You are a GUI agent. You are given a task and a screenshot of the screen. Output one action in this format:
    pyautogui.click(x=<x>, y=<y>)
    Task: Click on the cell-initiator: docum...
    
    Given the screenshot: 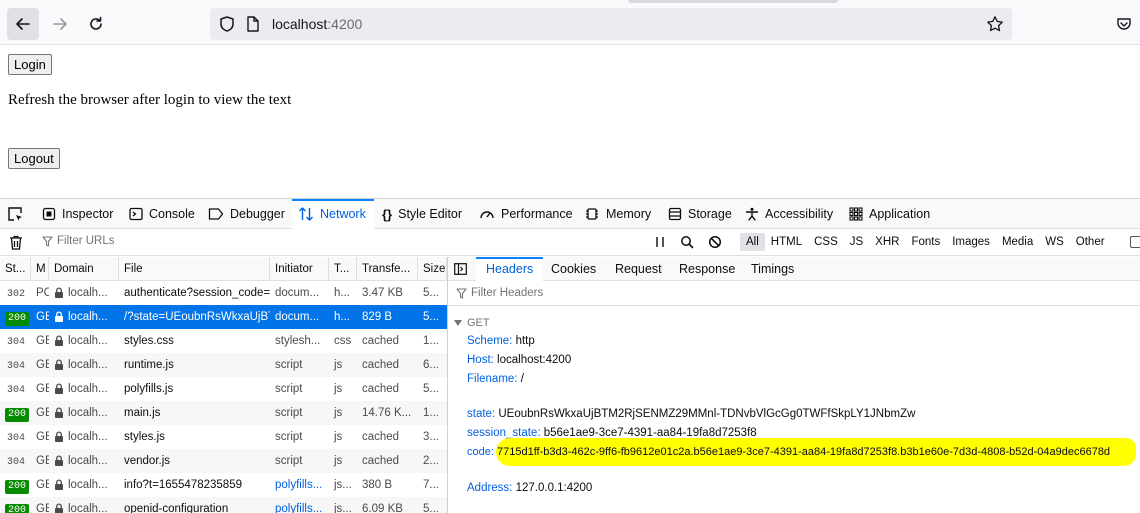 What is the action you would take?
    pyautogui.click(x=297, y=293)
    